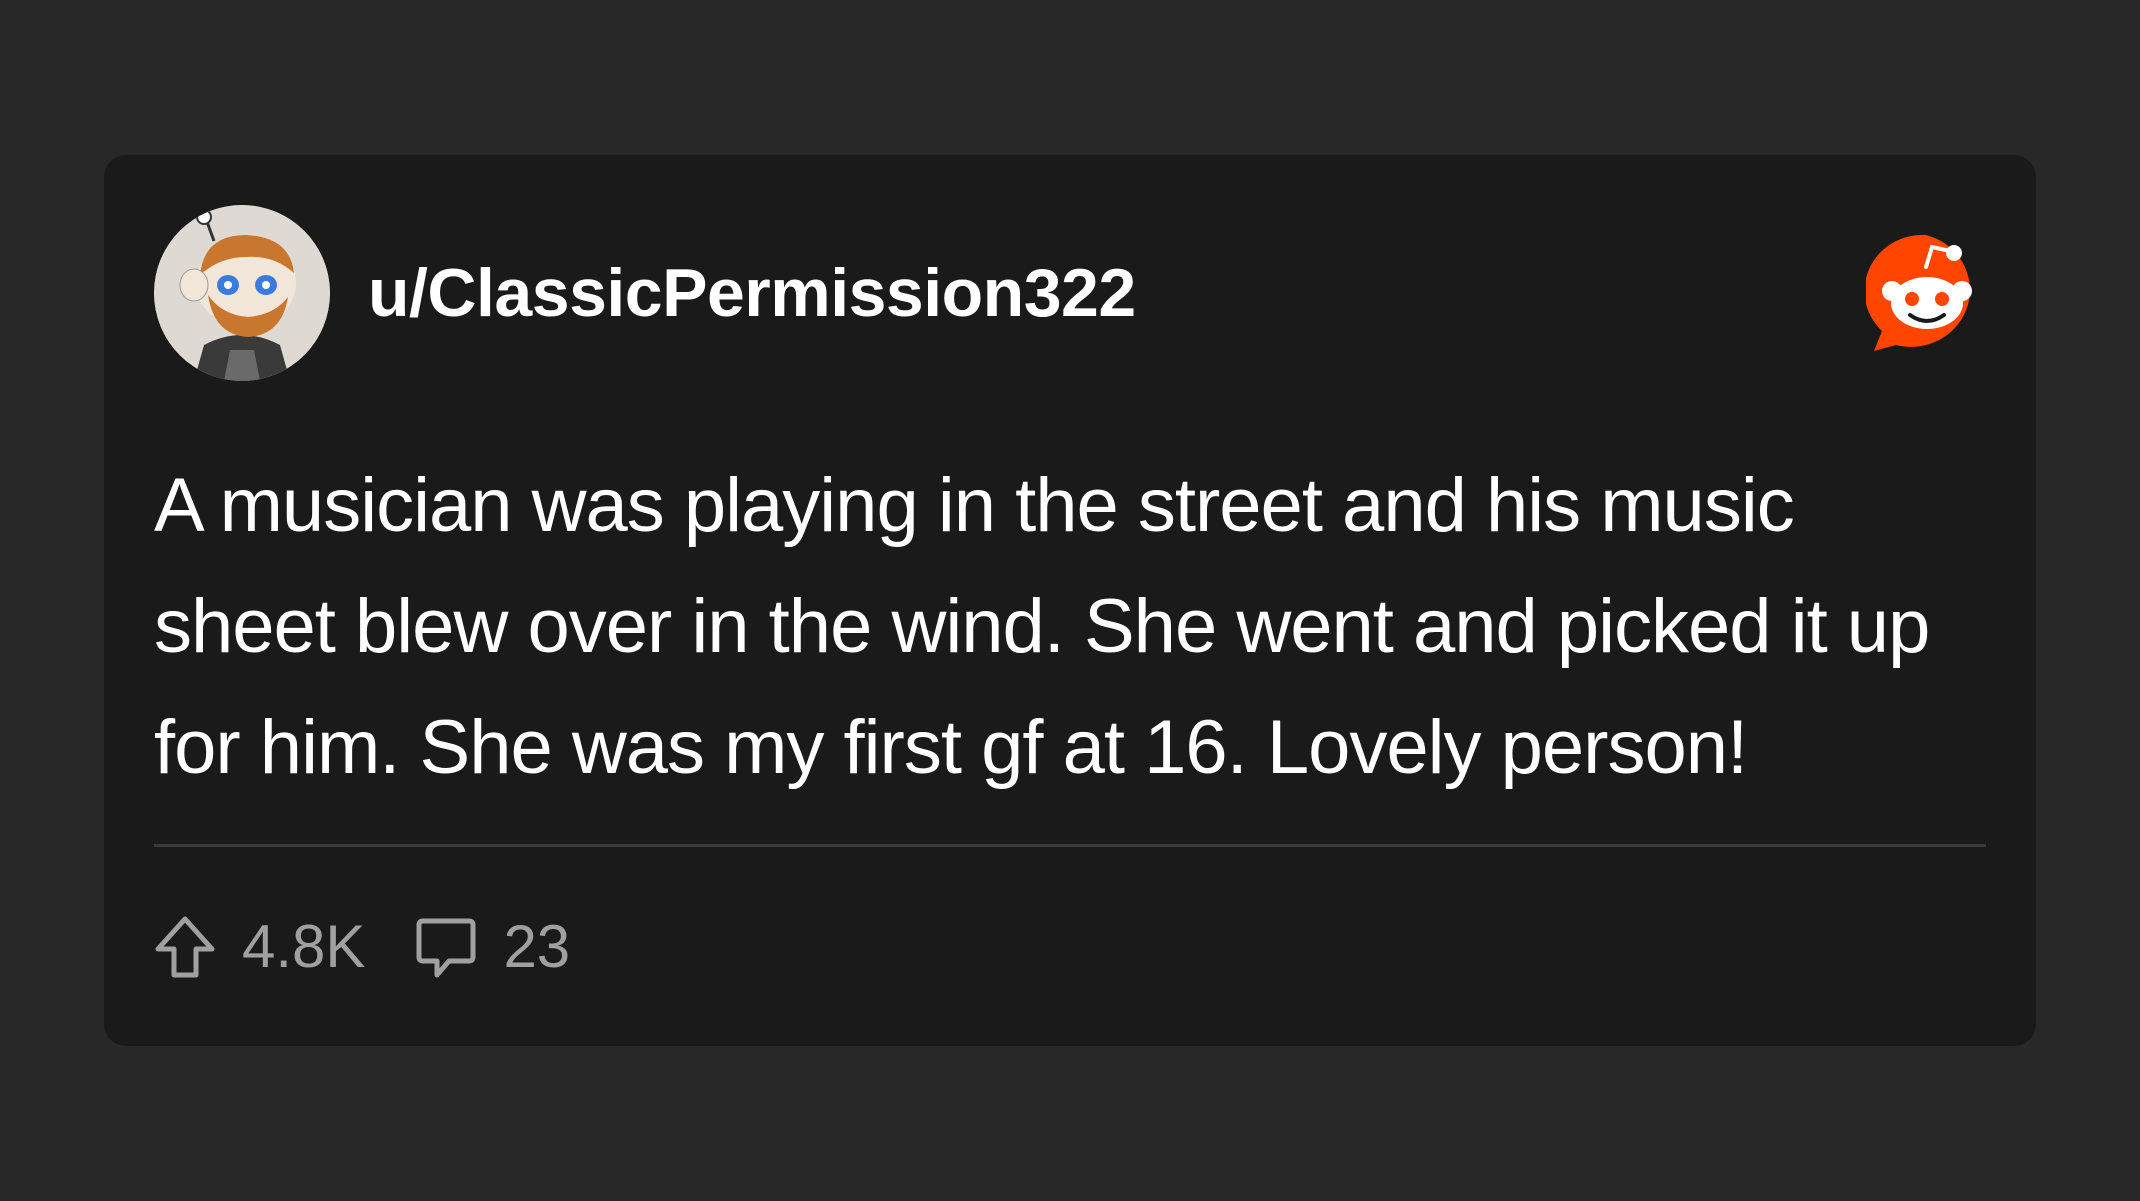  What do you see at coordinates (446, 947) in the screenshot?
I see `comment-bubble-icon` at bounding box center [446, 947].